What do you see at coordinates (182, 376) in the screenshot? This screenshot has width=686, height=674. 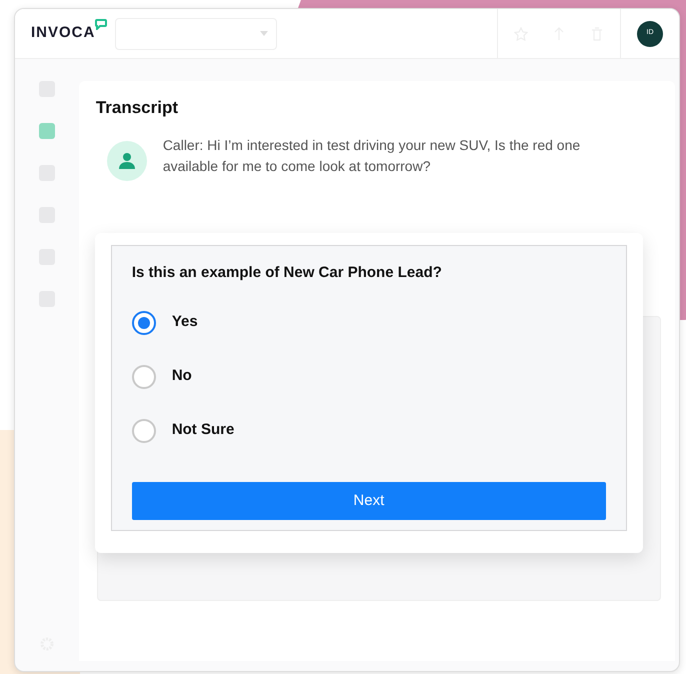 I see `option-label: No` at bounding box center [182, 376].